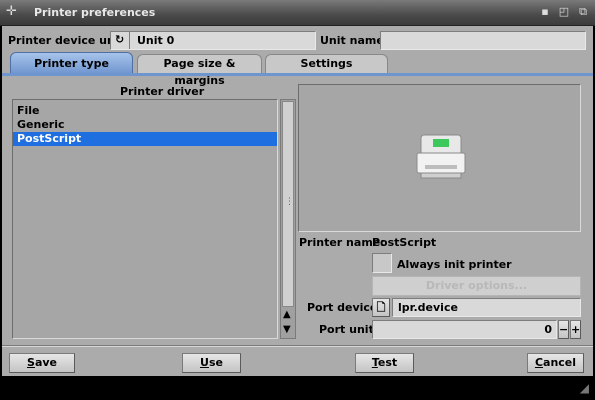 This screenshot has height=400, width=595. I want to click on driver-item-postscript: PostScript, so click(145, 139).